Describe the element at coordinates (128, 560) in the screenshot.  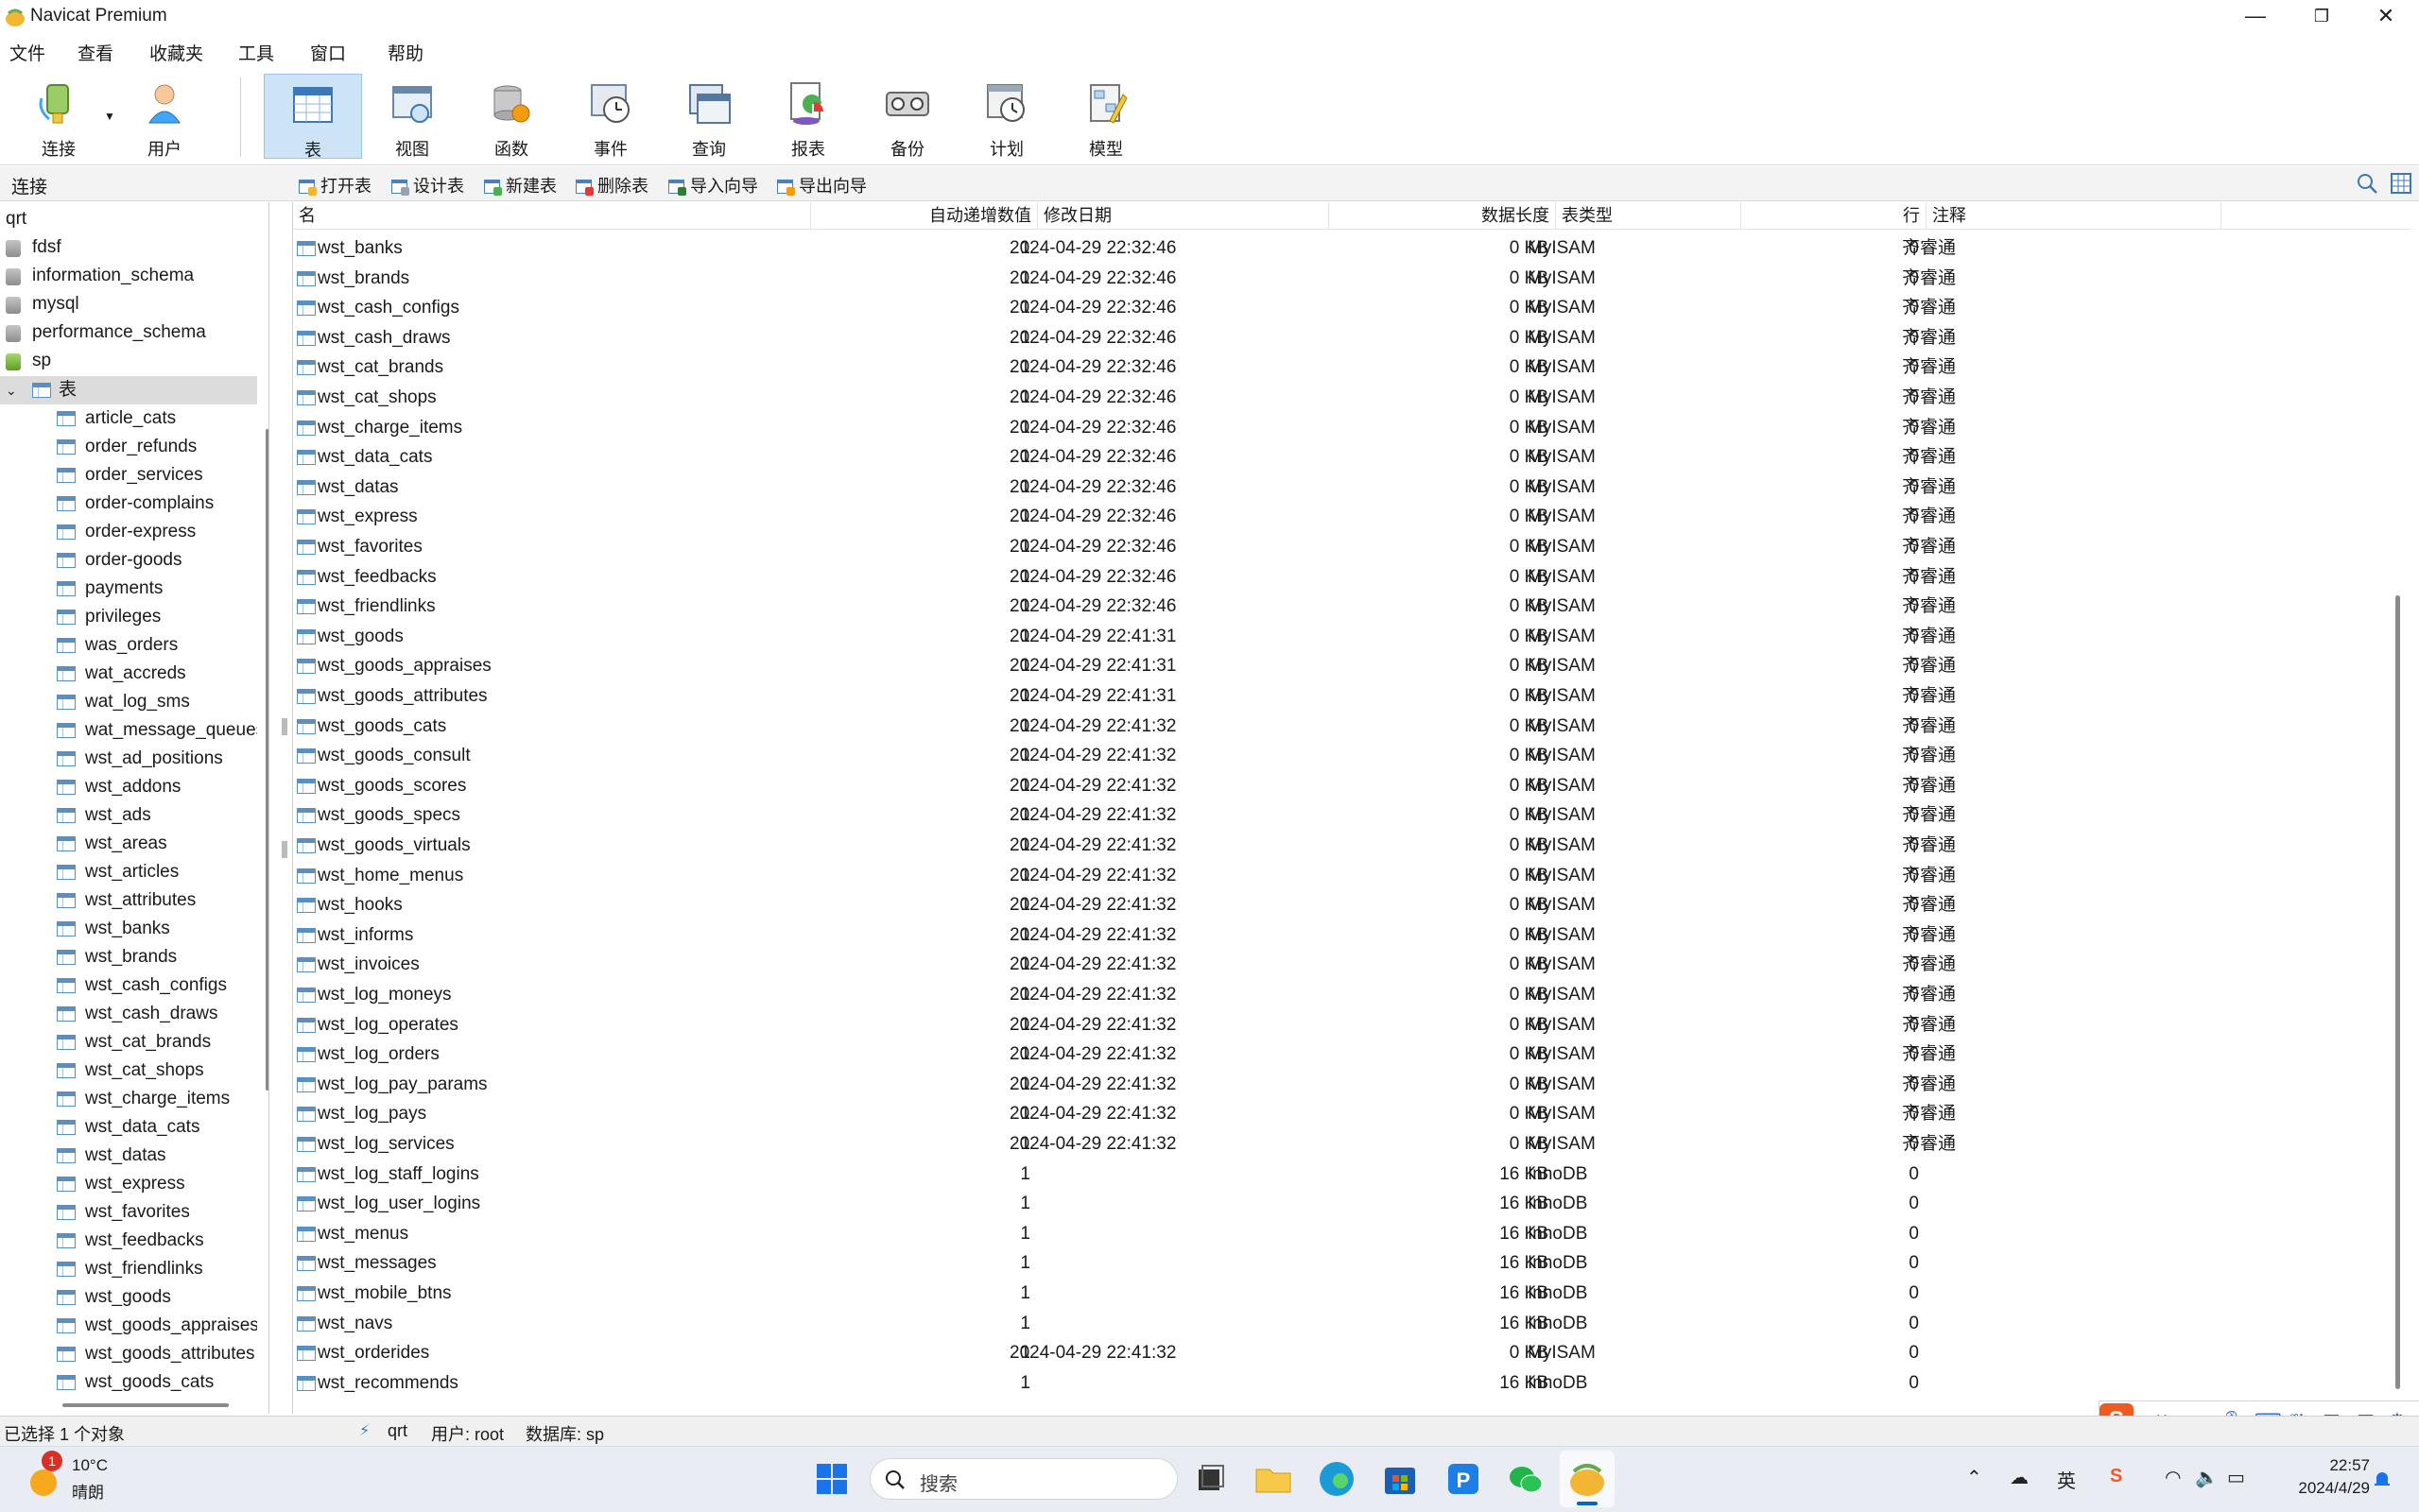
I see `tree-table-item: order-goods` at that location.